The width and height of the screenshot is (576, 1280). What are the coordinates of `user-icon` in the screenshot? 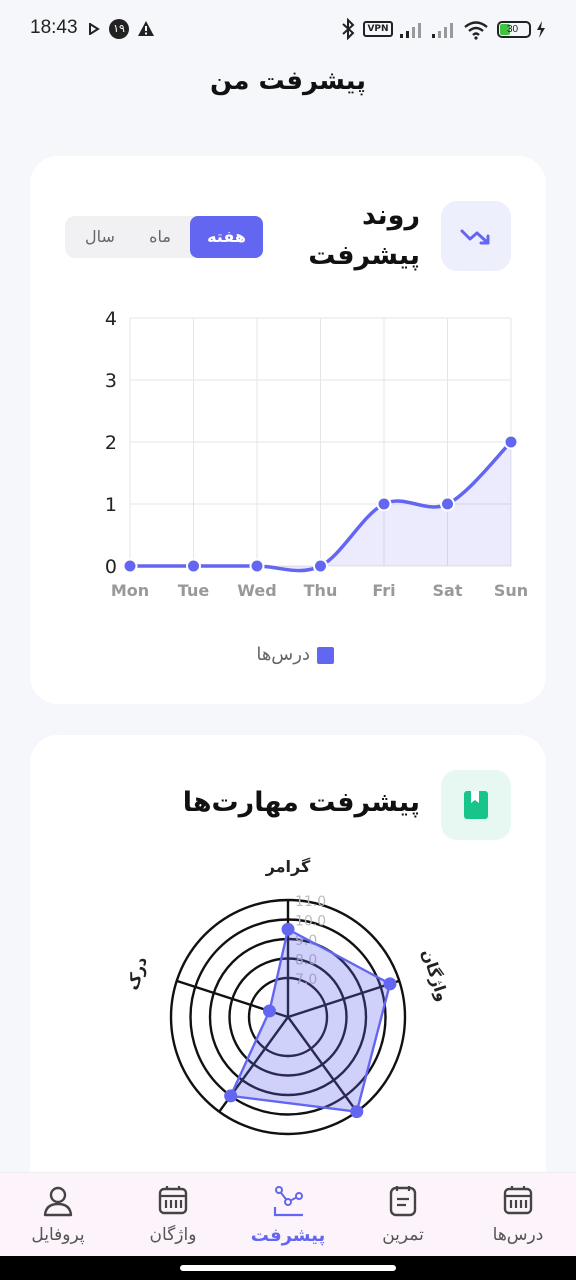 It's located at (58, 1201).